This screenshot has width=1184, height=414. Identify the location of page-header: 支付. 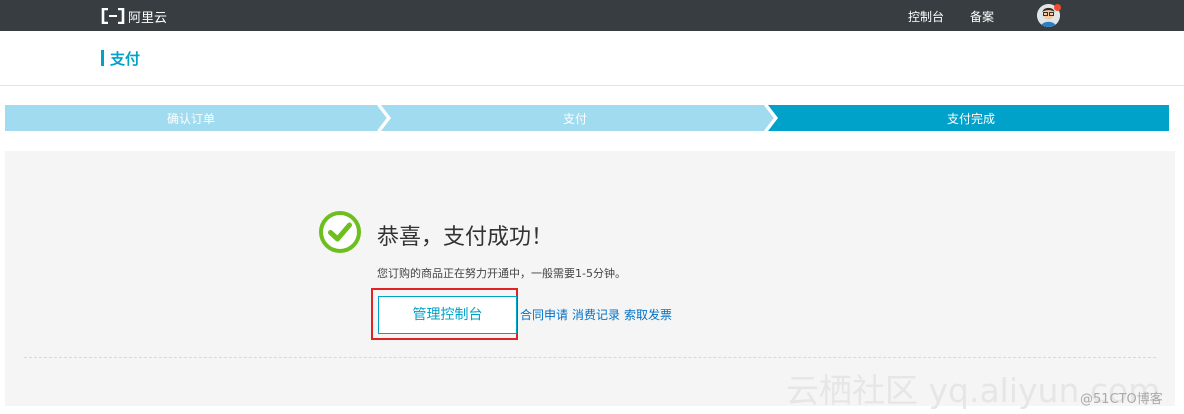
(120, 58).